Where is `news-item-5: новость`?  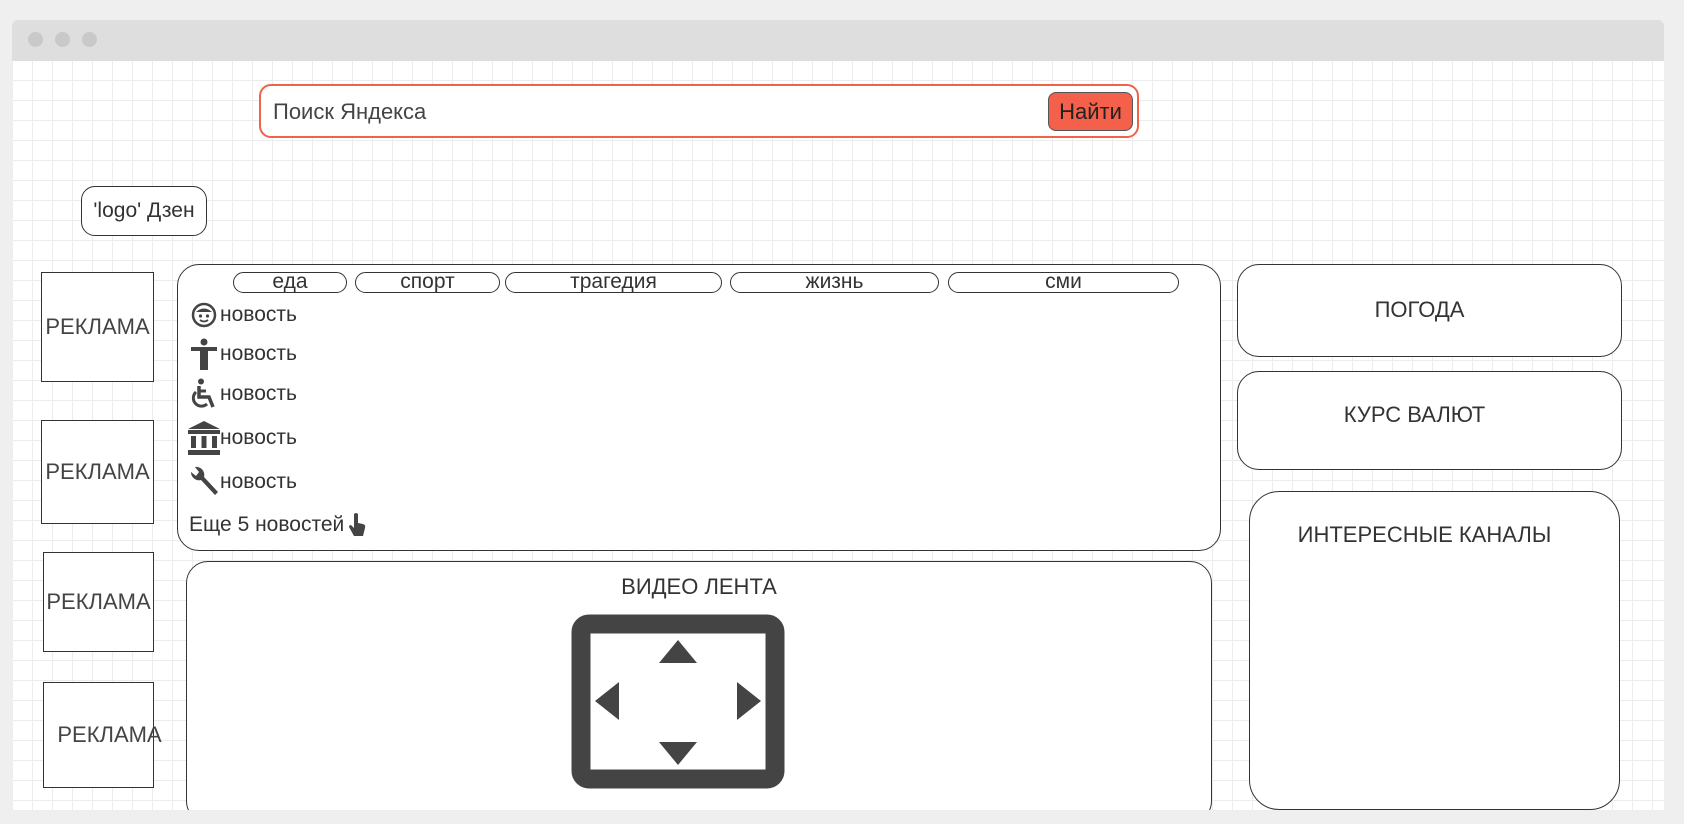 news-item-5: новость is located at coordinates (242, 482).